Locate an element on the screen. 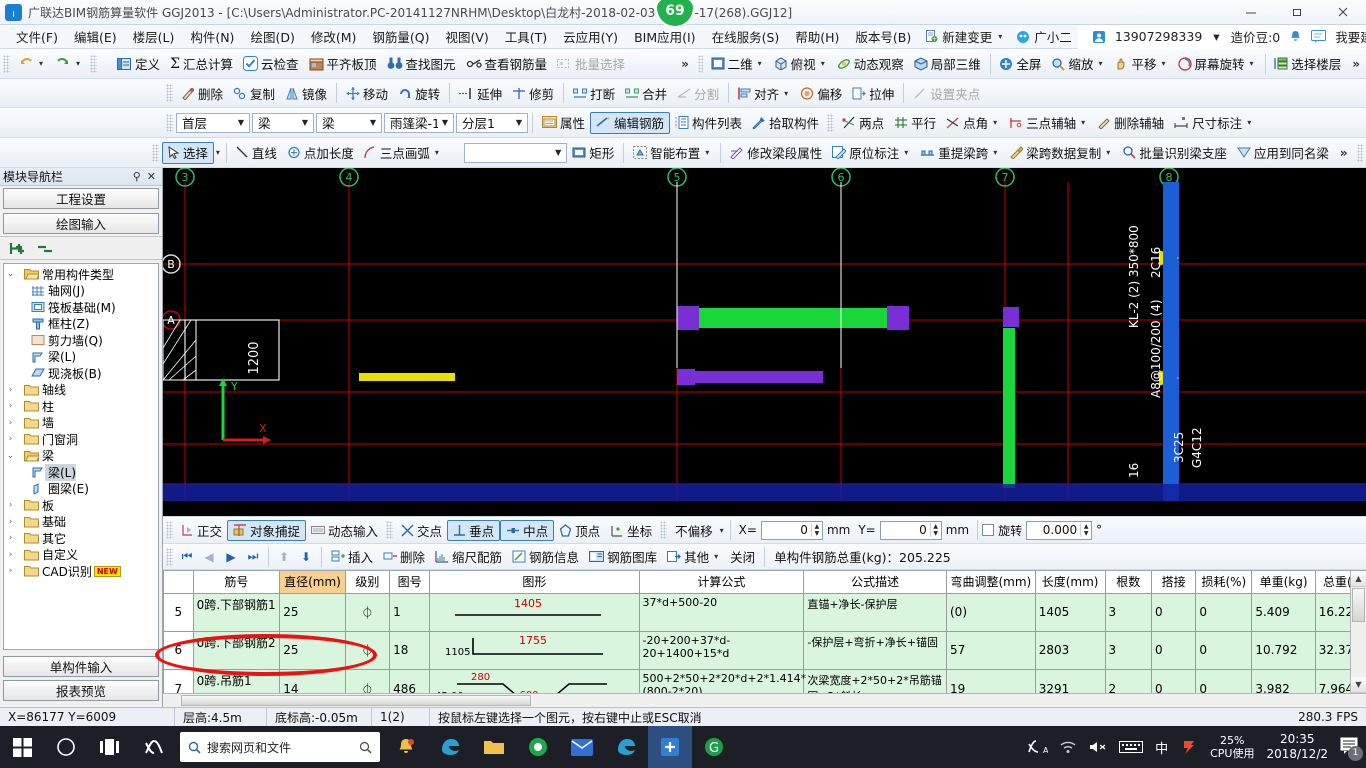  mirror-button: 镜像 is located at coordinates (306, 93).